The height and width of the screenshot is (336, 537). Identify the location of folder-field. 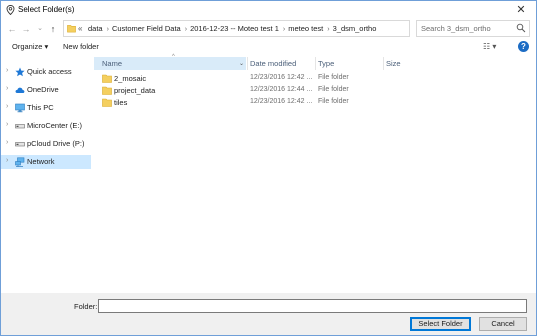
(312, 306).